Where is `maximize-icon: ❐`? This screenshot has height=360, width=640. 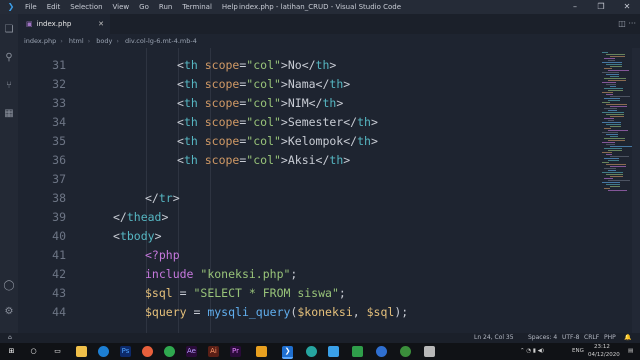
maximize-icon: ❐ is located at coordinates (601, 7).